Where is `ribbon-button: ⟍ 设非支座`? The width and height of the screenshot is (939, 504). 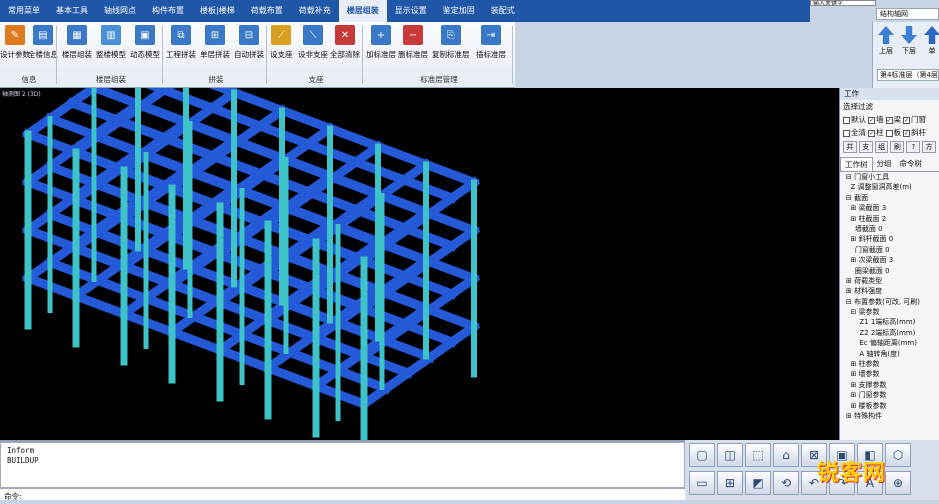 ribbon-button: ⟍ 设非支座 is located at coordinates (313, 44).